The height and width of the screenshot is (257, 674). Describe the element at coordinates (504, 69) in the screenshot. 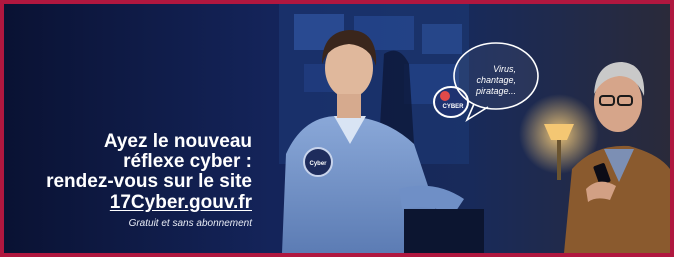

I see `bubble-line-1: Virus,` at that location.